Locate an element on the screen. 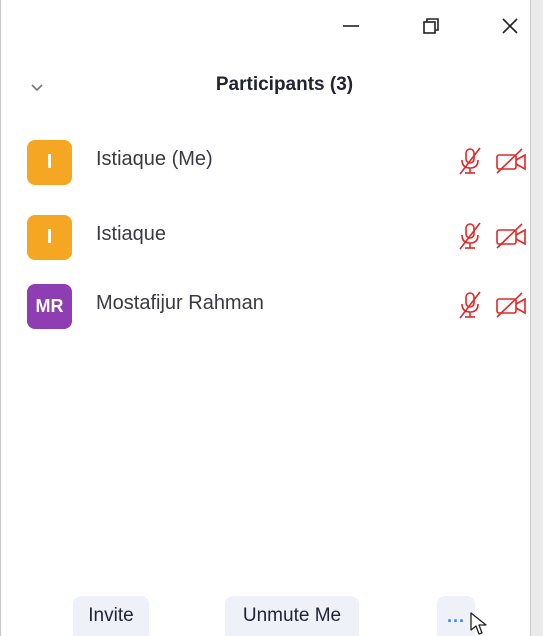 This screenshot has width=543, height=636. panel-header: Participants (3) is located at coordinates (266, 87).